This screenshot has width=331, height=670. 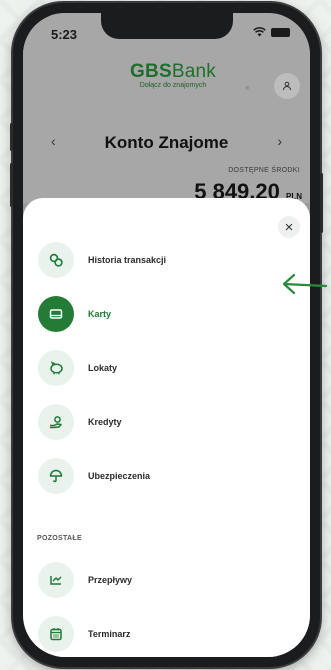 I want to click on menu-item-label: Lokaty, so click(x=103, y=368).